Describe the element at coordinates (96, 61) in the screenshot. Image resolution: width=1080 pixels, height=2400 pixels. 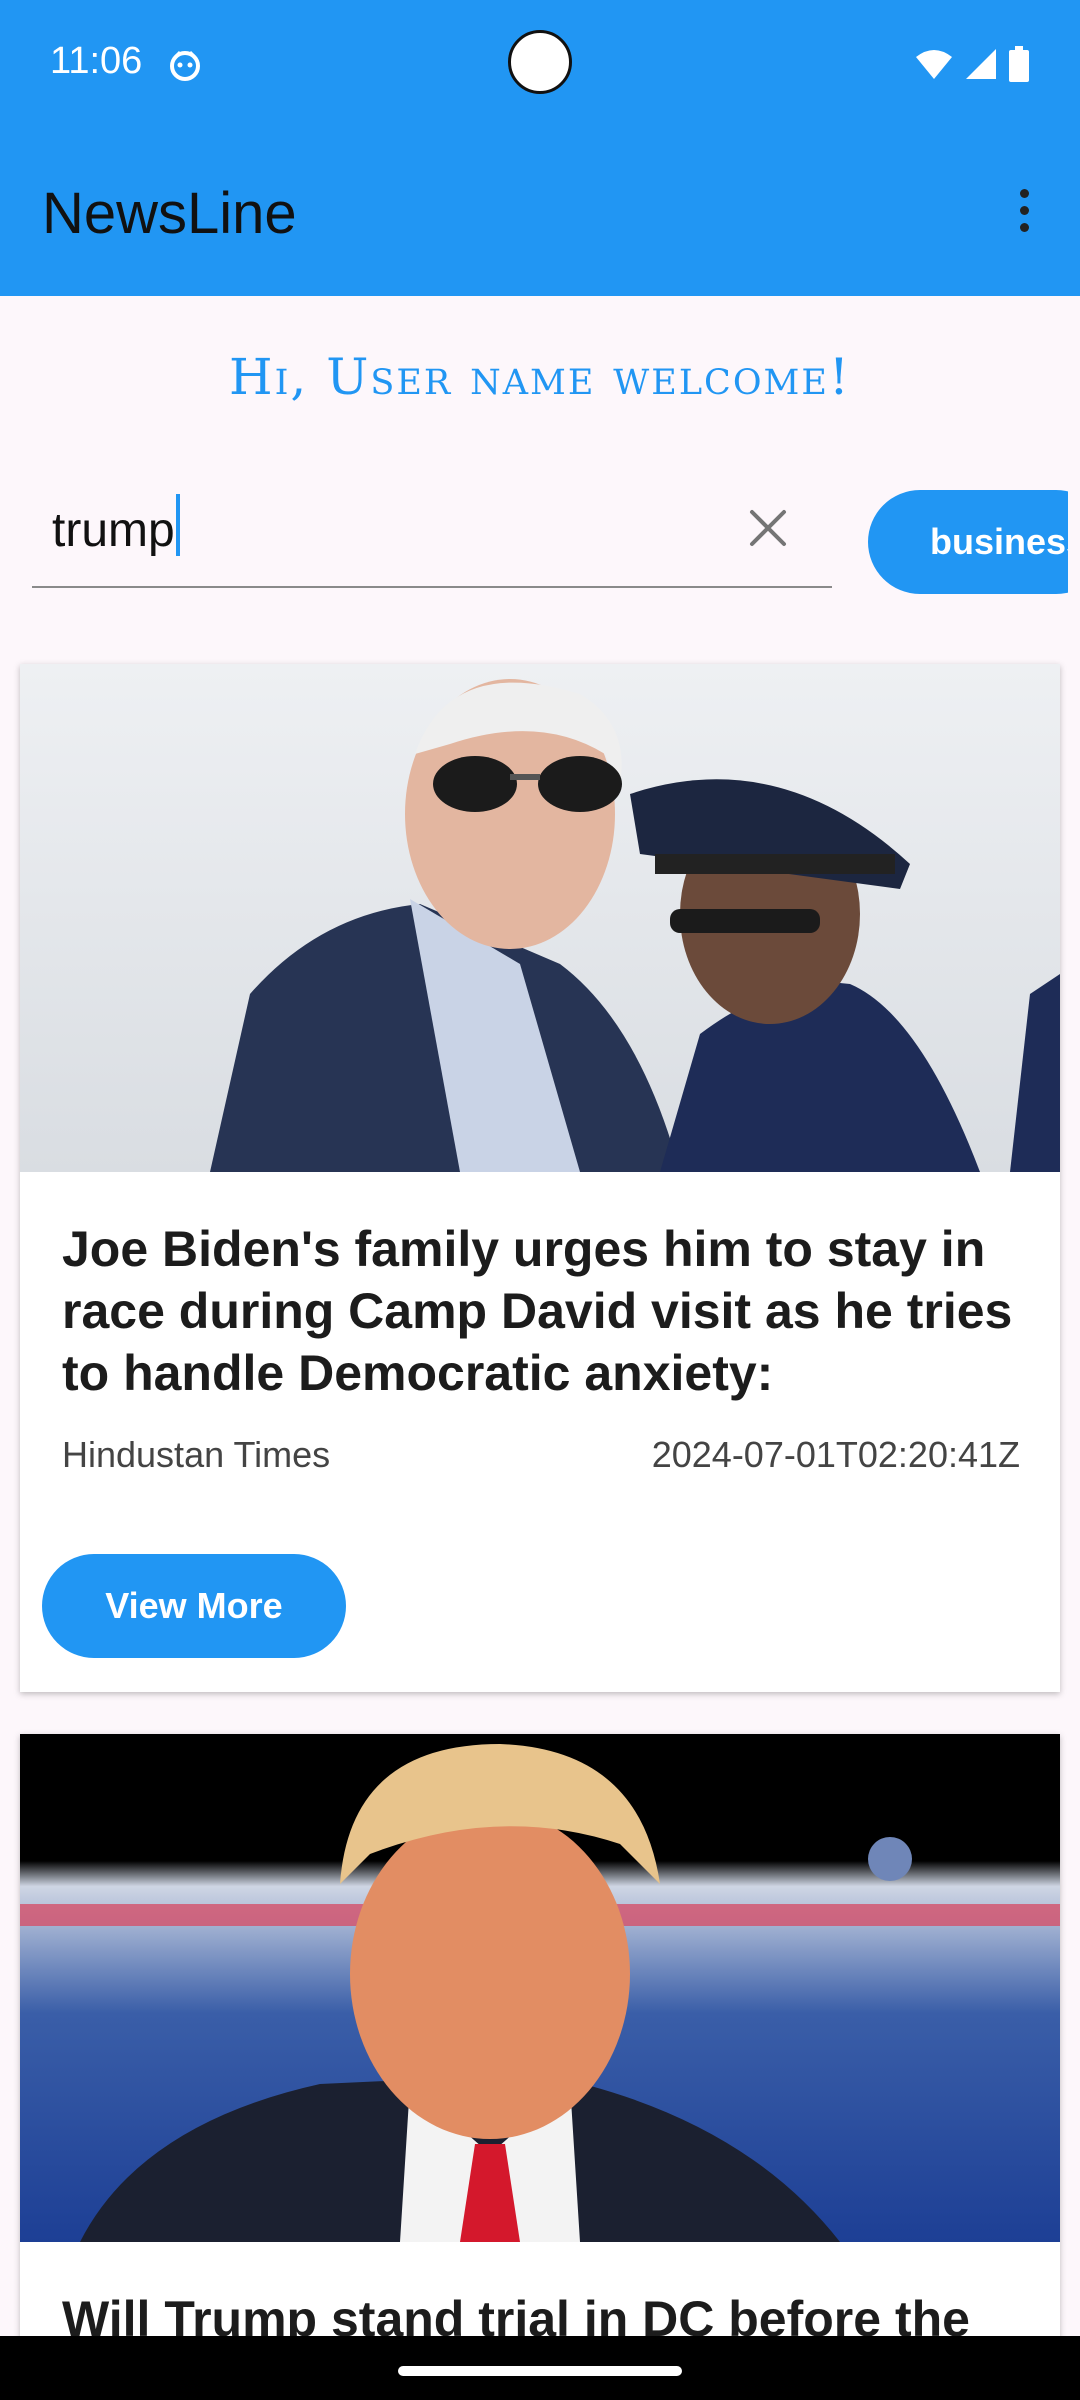
I see `status-time: 11:06` at that location.